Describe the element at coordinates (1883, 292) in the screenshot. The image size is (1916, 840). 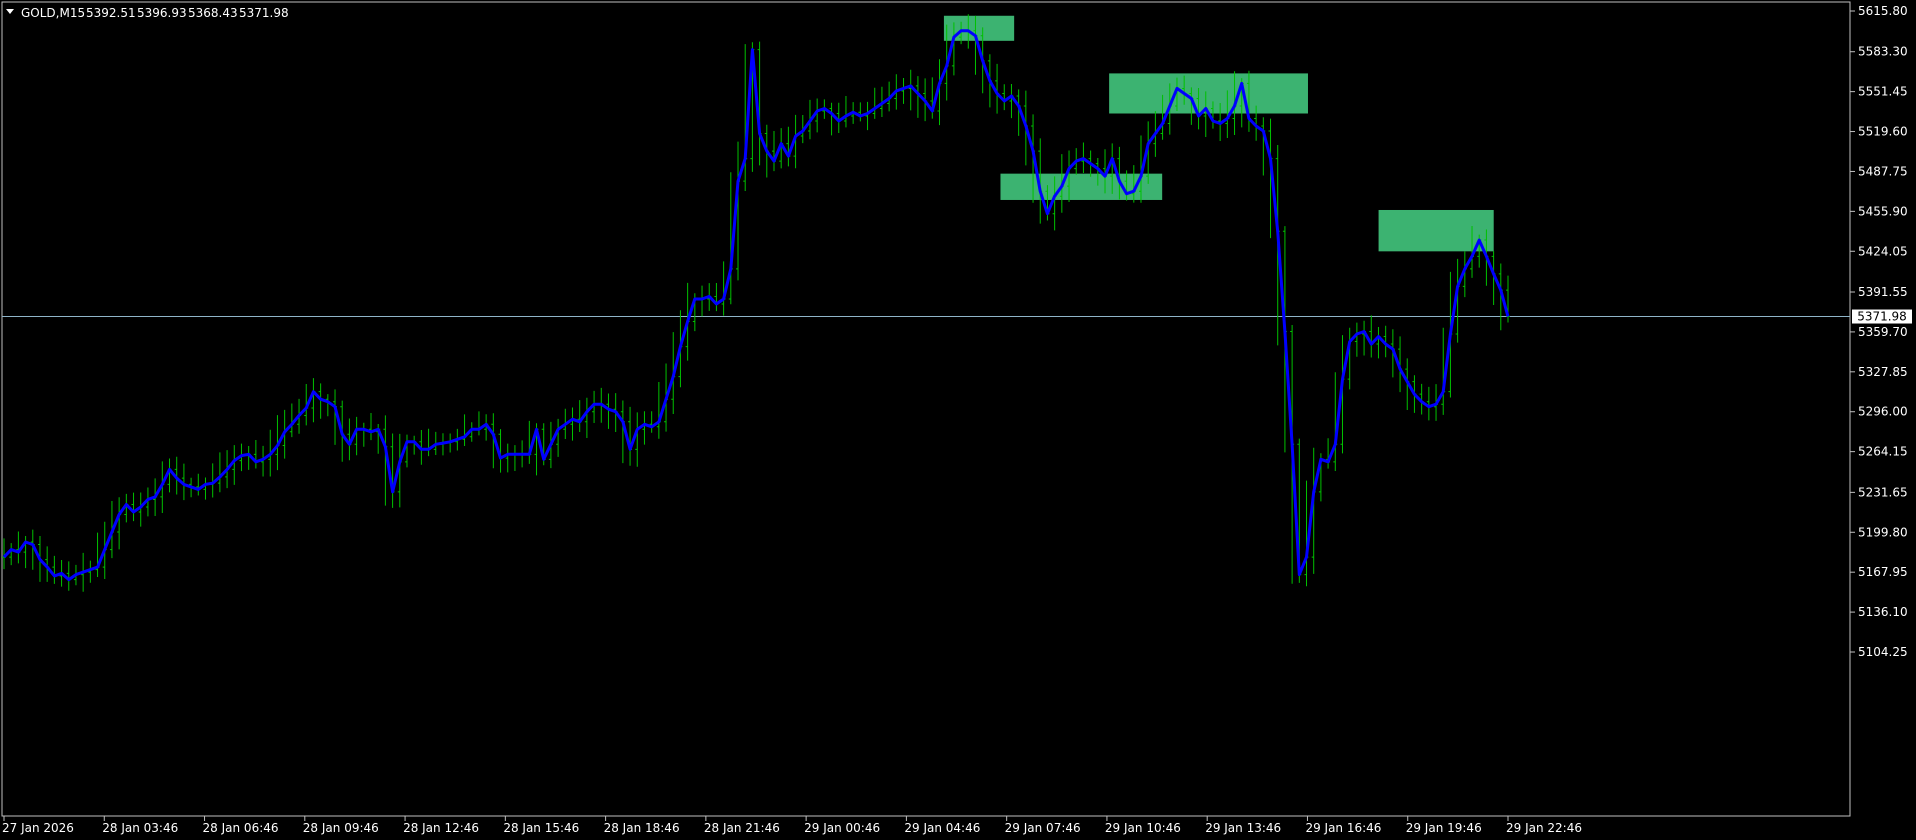
I see `y-tick-label: 5391.55` at that location.